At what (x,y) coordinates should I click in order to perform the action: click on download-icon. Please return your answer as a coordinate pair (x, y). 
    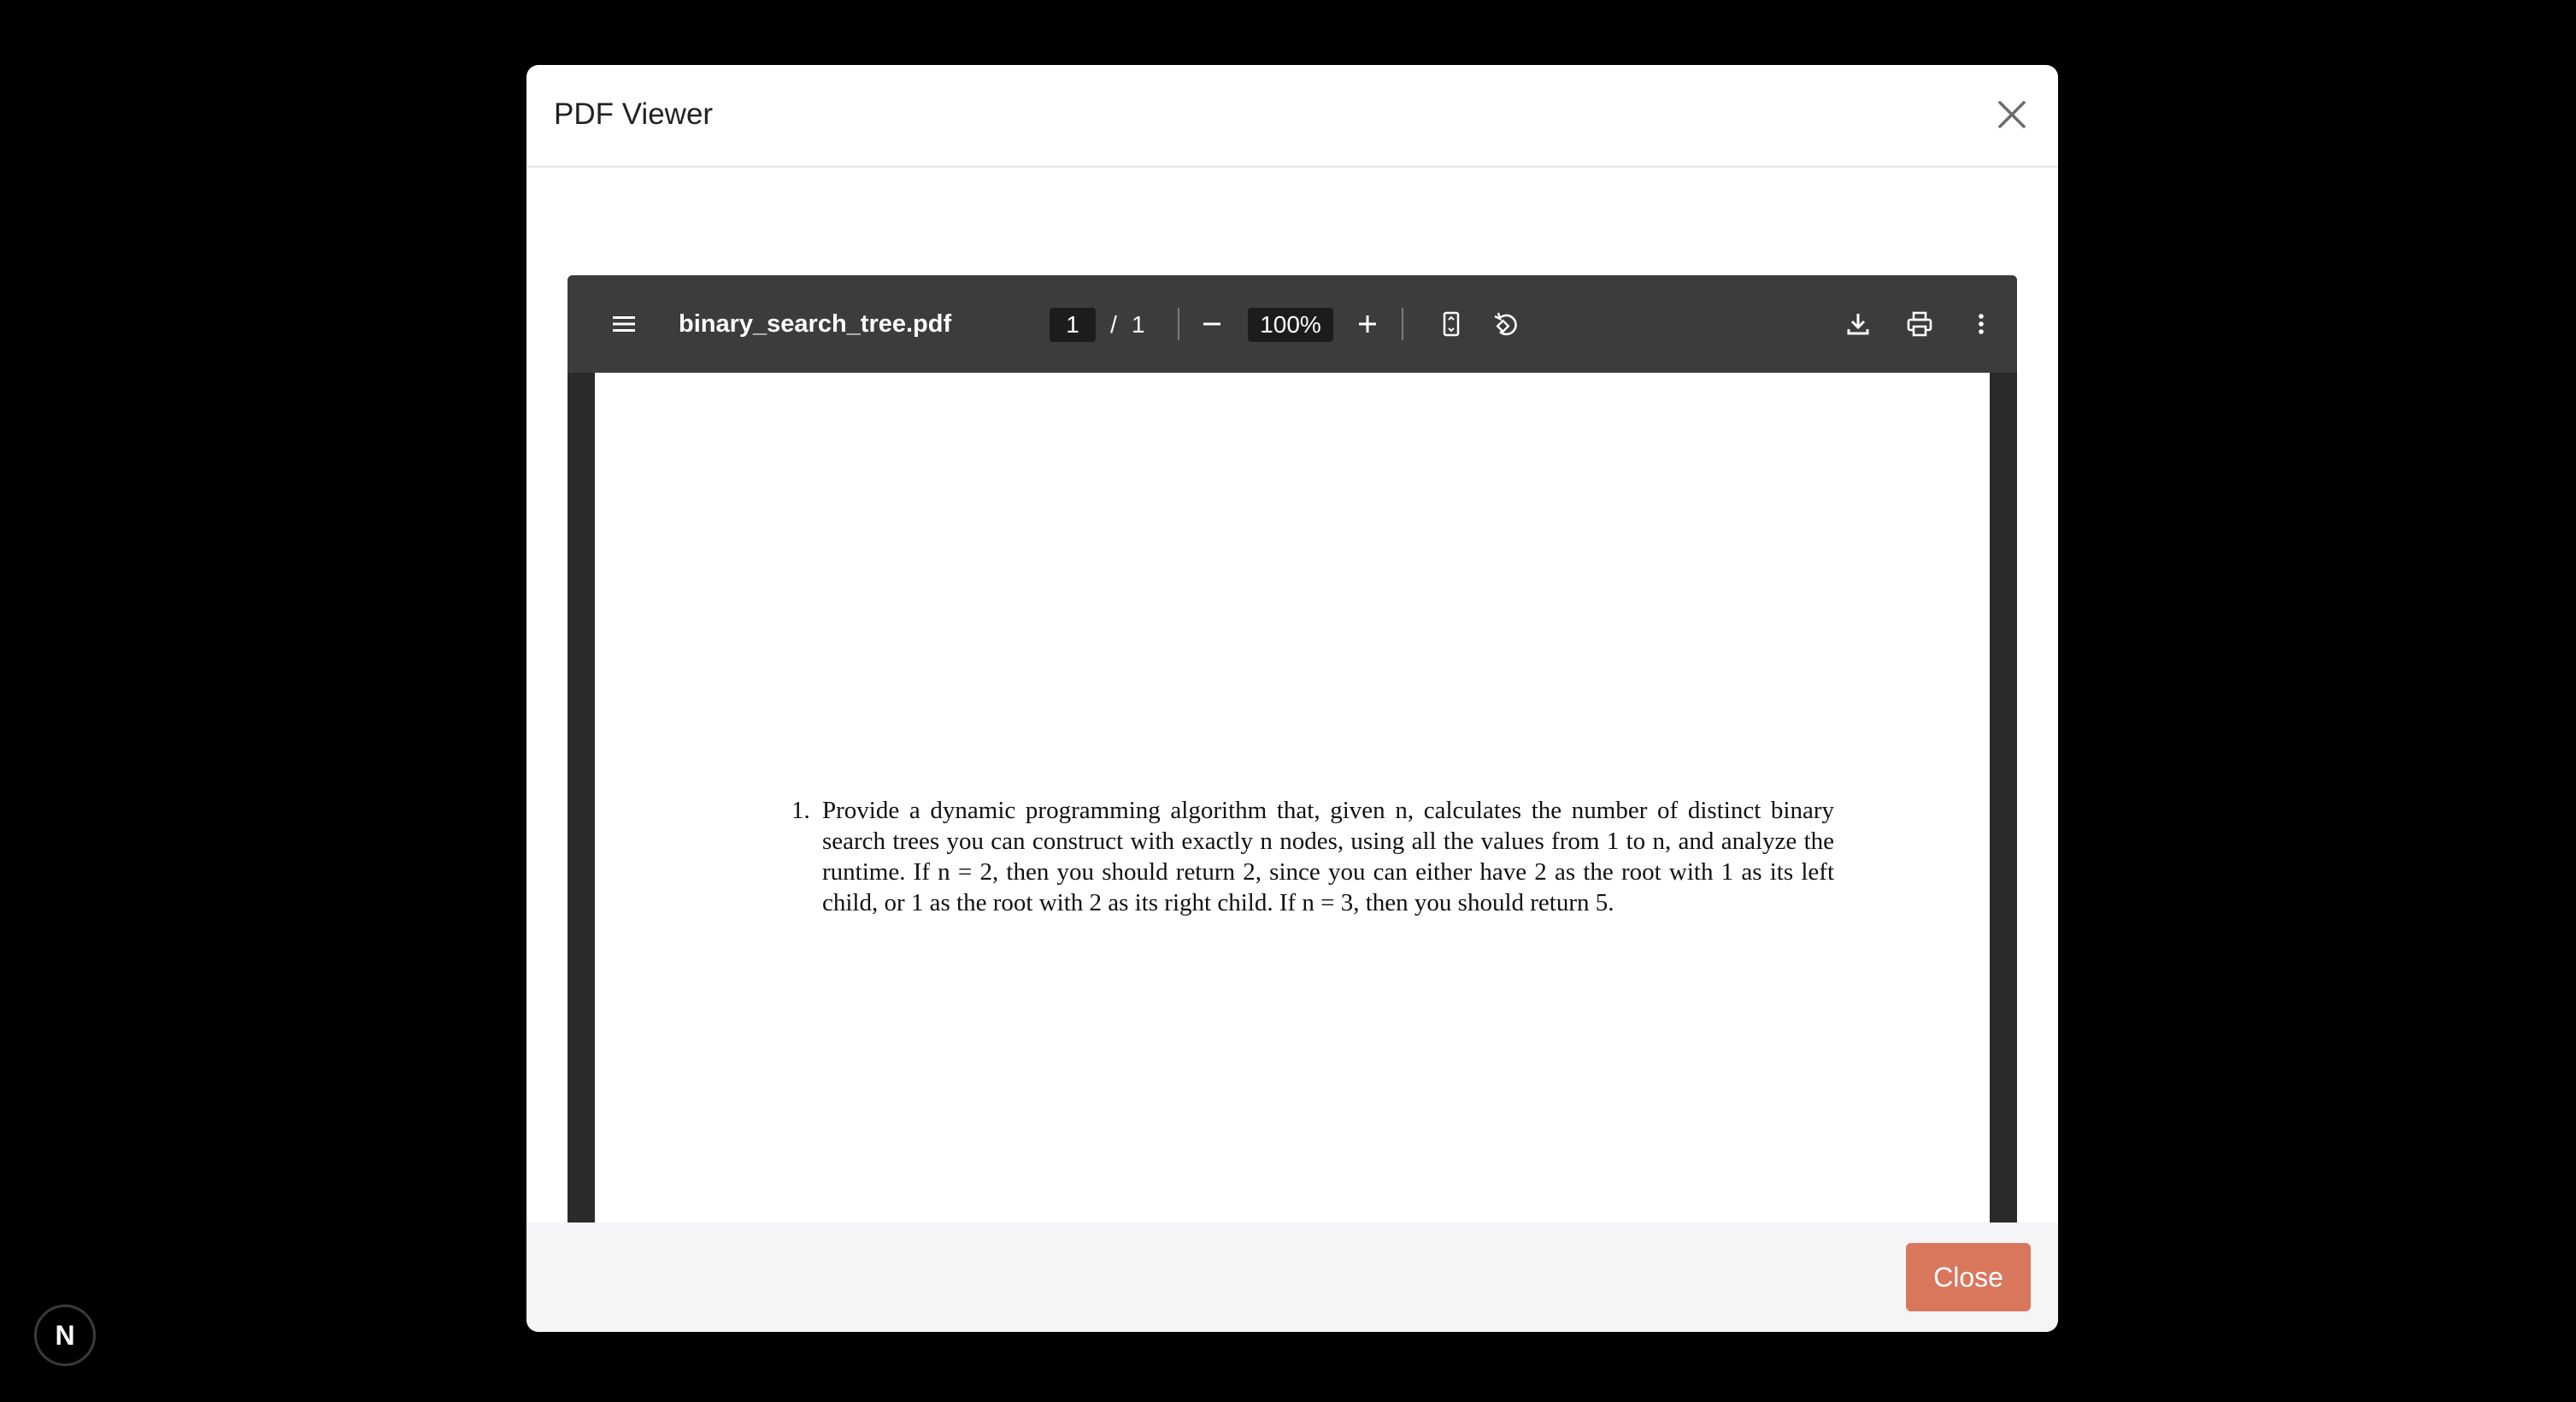
    Looking at the image, I should click on (1858, 324).